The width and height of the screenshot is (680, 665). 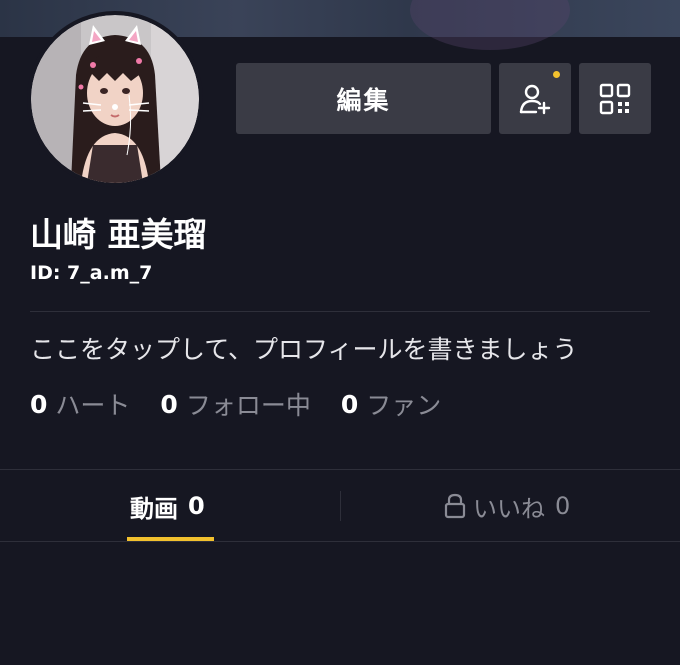 I want to click on qr-code-icon, so click(x=615, y=98).